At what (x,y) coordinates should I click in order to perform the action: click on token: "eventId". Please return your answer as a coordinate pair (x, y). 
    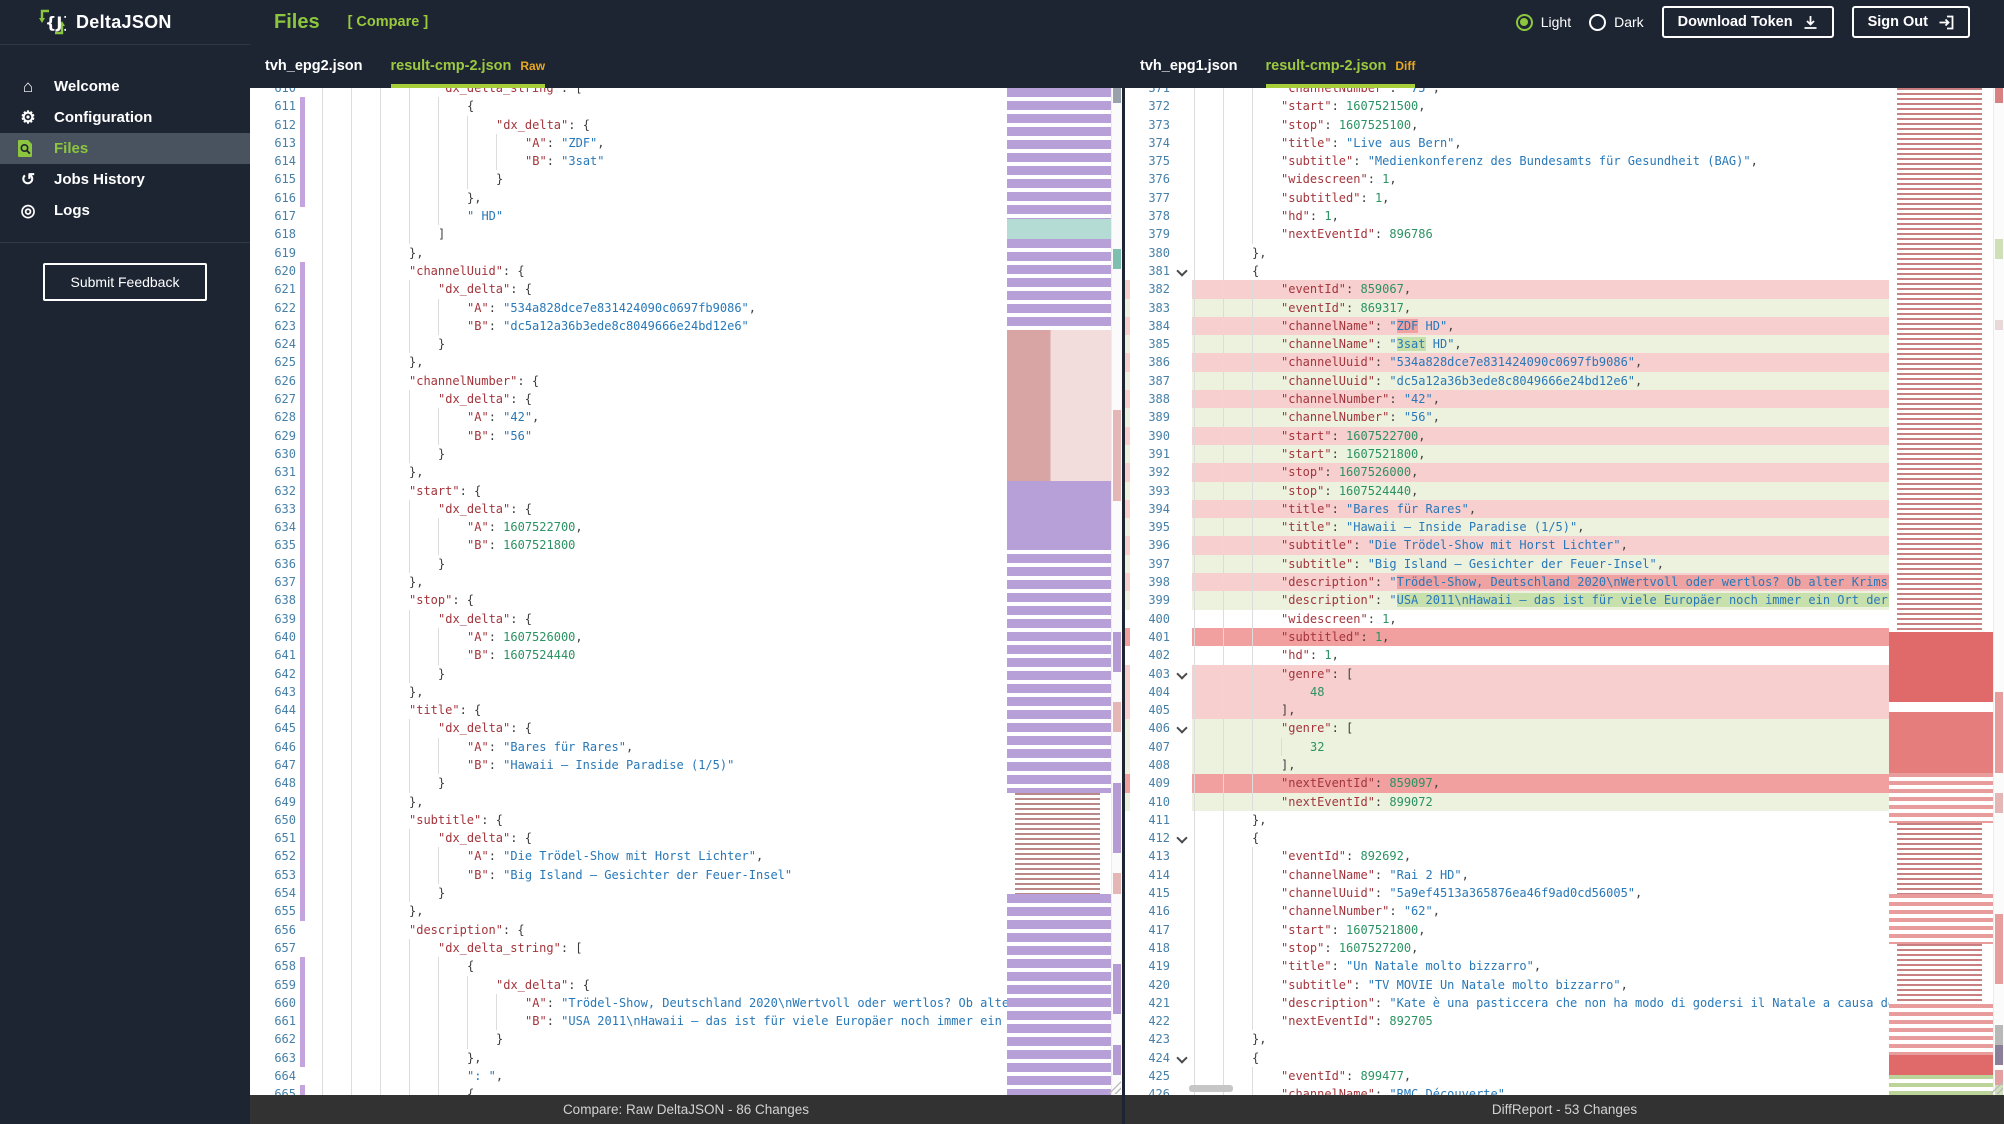
    Looking at the image, I should click on (1314, 307).